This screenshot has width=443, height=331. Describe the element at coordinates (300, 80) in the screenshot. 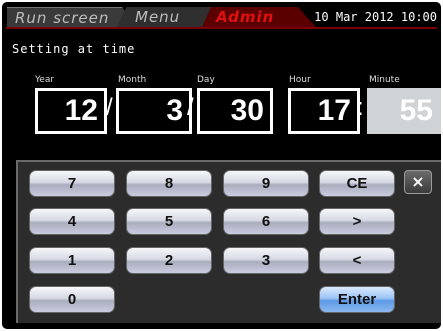

I see `hour-label: Hour` at that location.